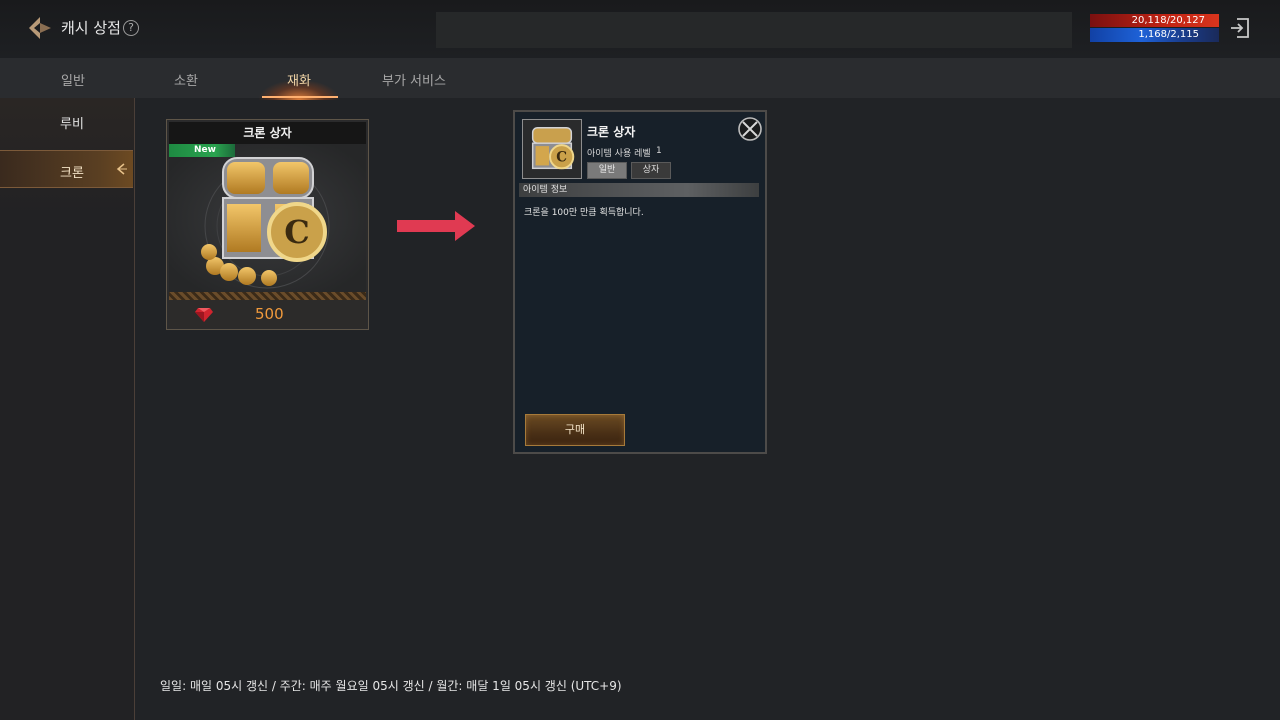 Image resolution: width=1280 pixels, height=720 pixels. I want to click on price-row: 500, so click(267, 314).